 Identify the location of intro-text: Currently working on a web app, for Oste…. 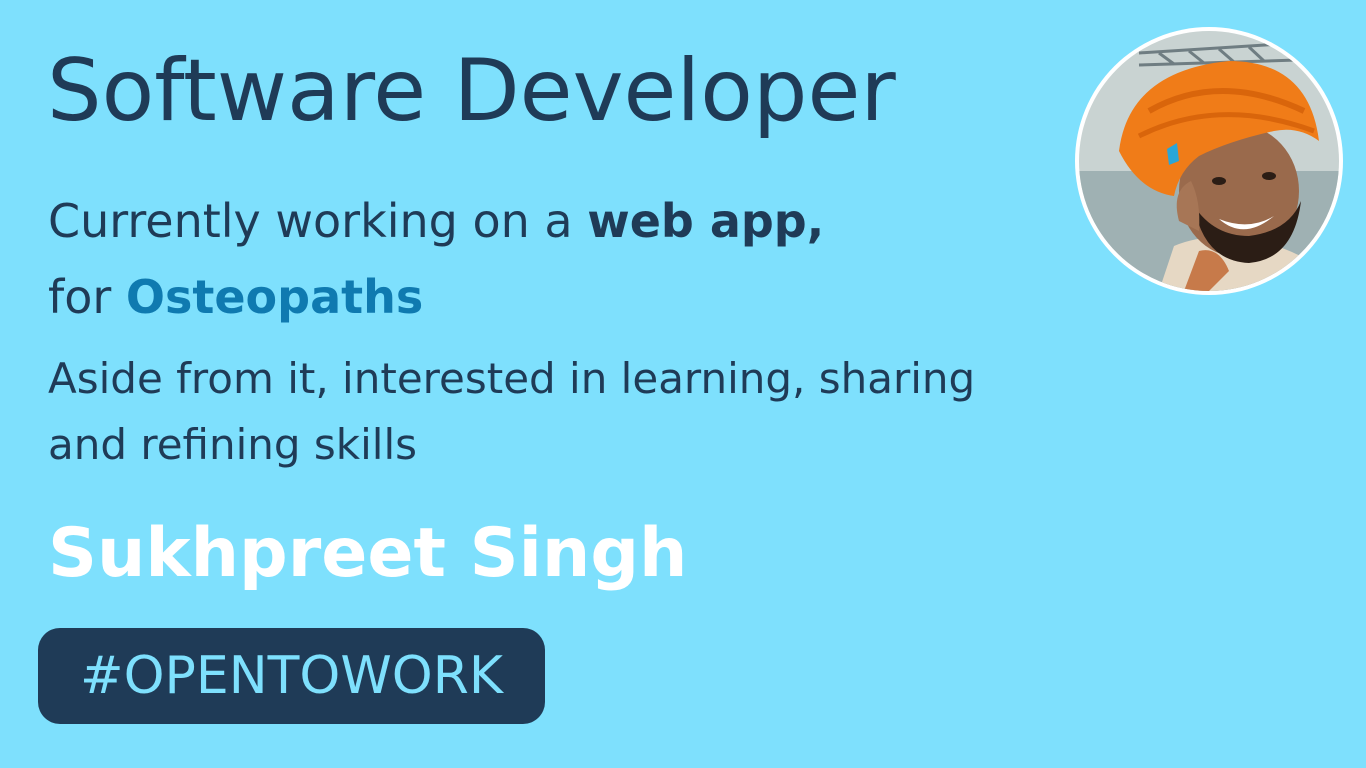
(436, 259).